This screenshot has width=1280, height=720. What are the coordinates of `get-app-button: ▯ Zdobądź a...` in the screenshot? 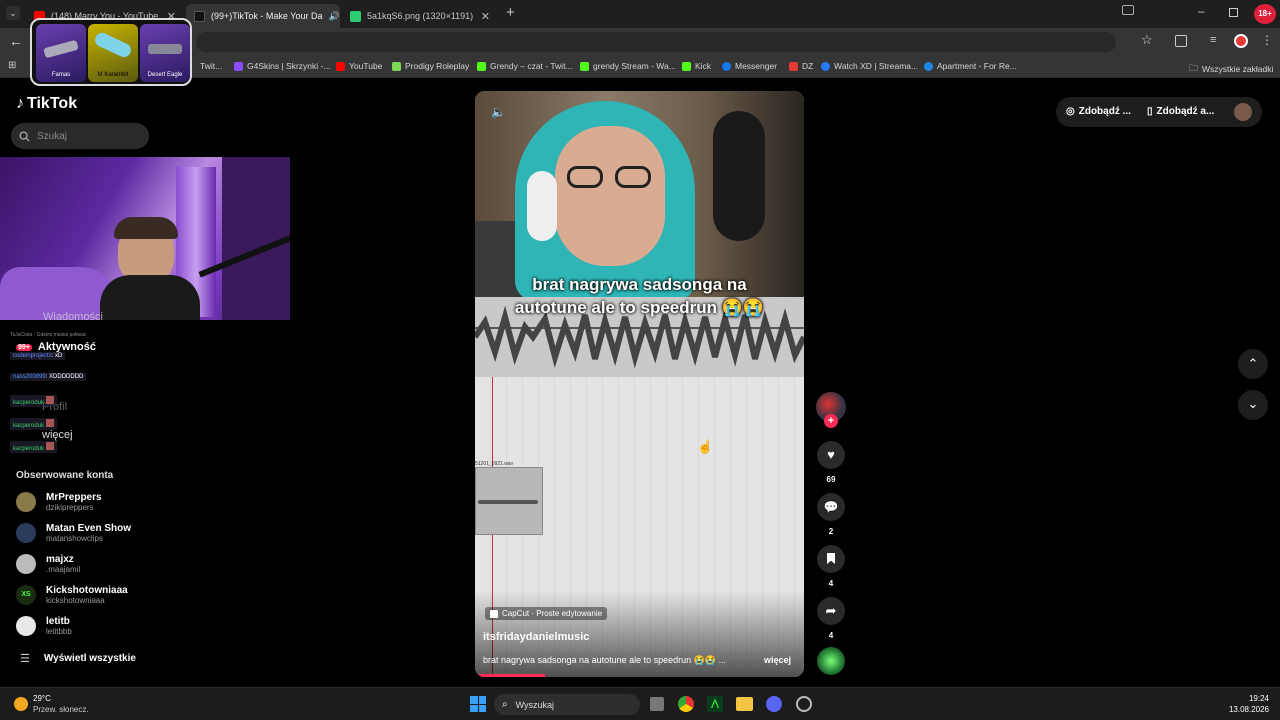 It's located at (1180, 111).